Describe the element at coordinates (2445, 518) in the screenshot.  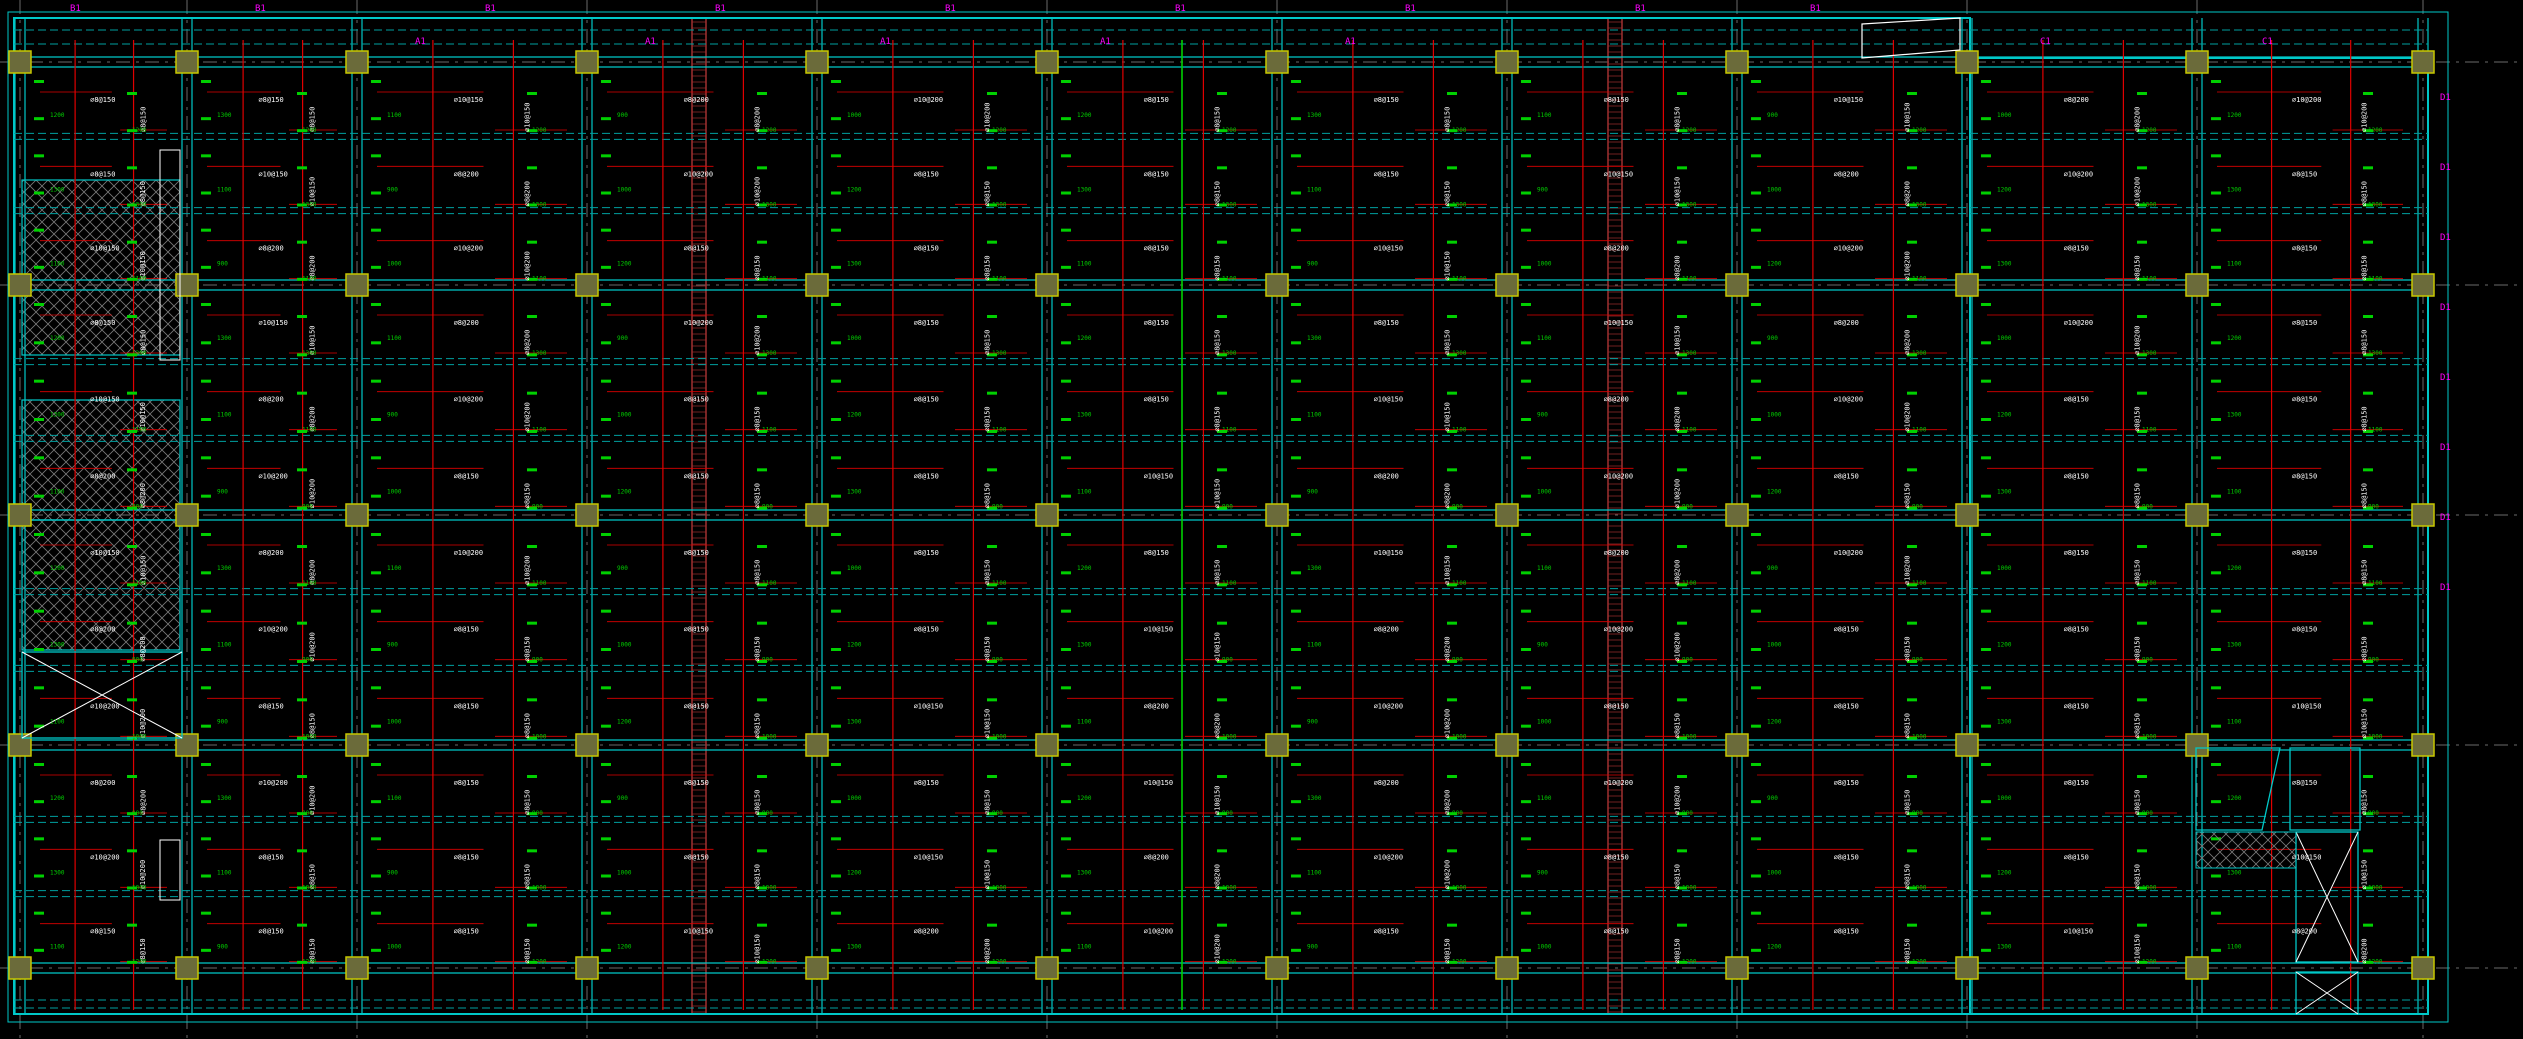
I see `annotation-text: D1` at that location.